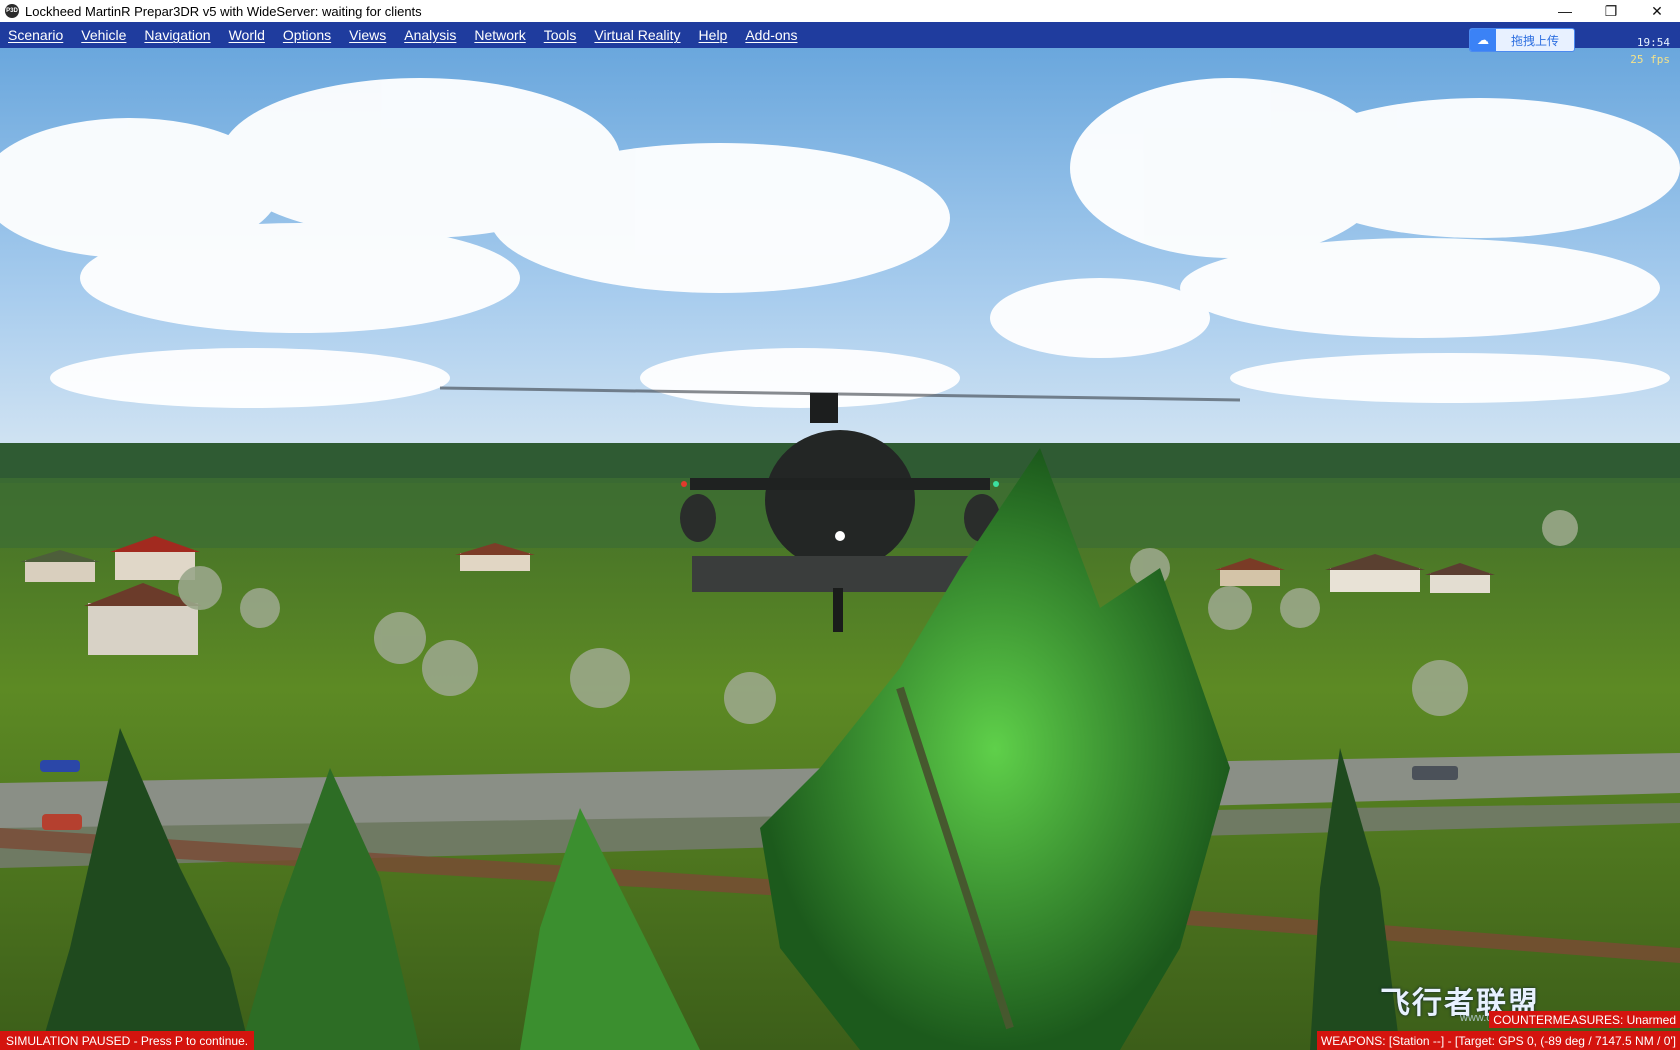 The width and height of the screenshot is (1680, 1050). Describe the element at coordinates (1534, 40) in the screenshot. I see `upload-label: 拖拽上传` at that location.